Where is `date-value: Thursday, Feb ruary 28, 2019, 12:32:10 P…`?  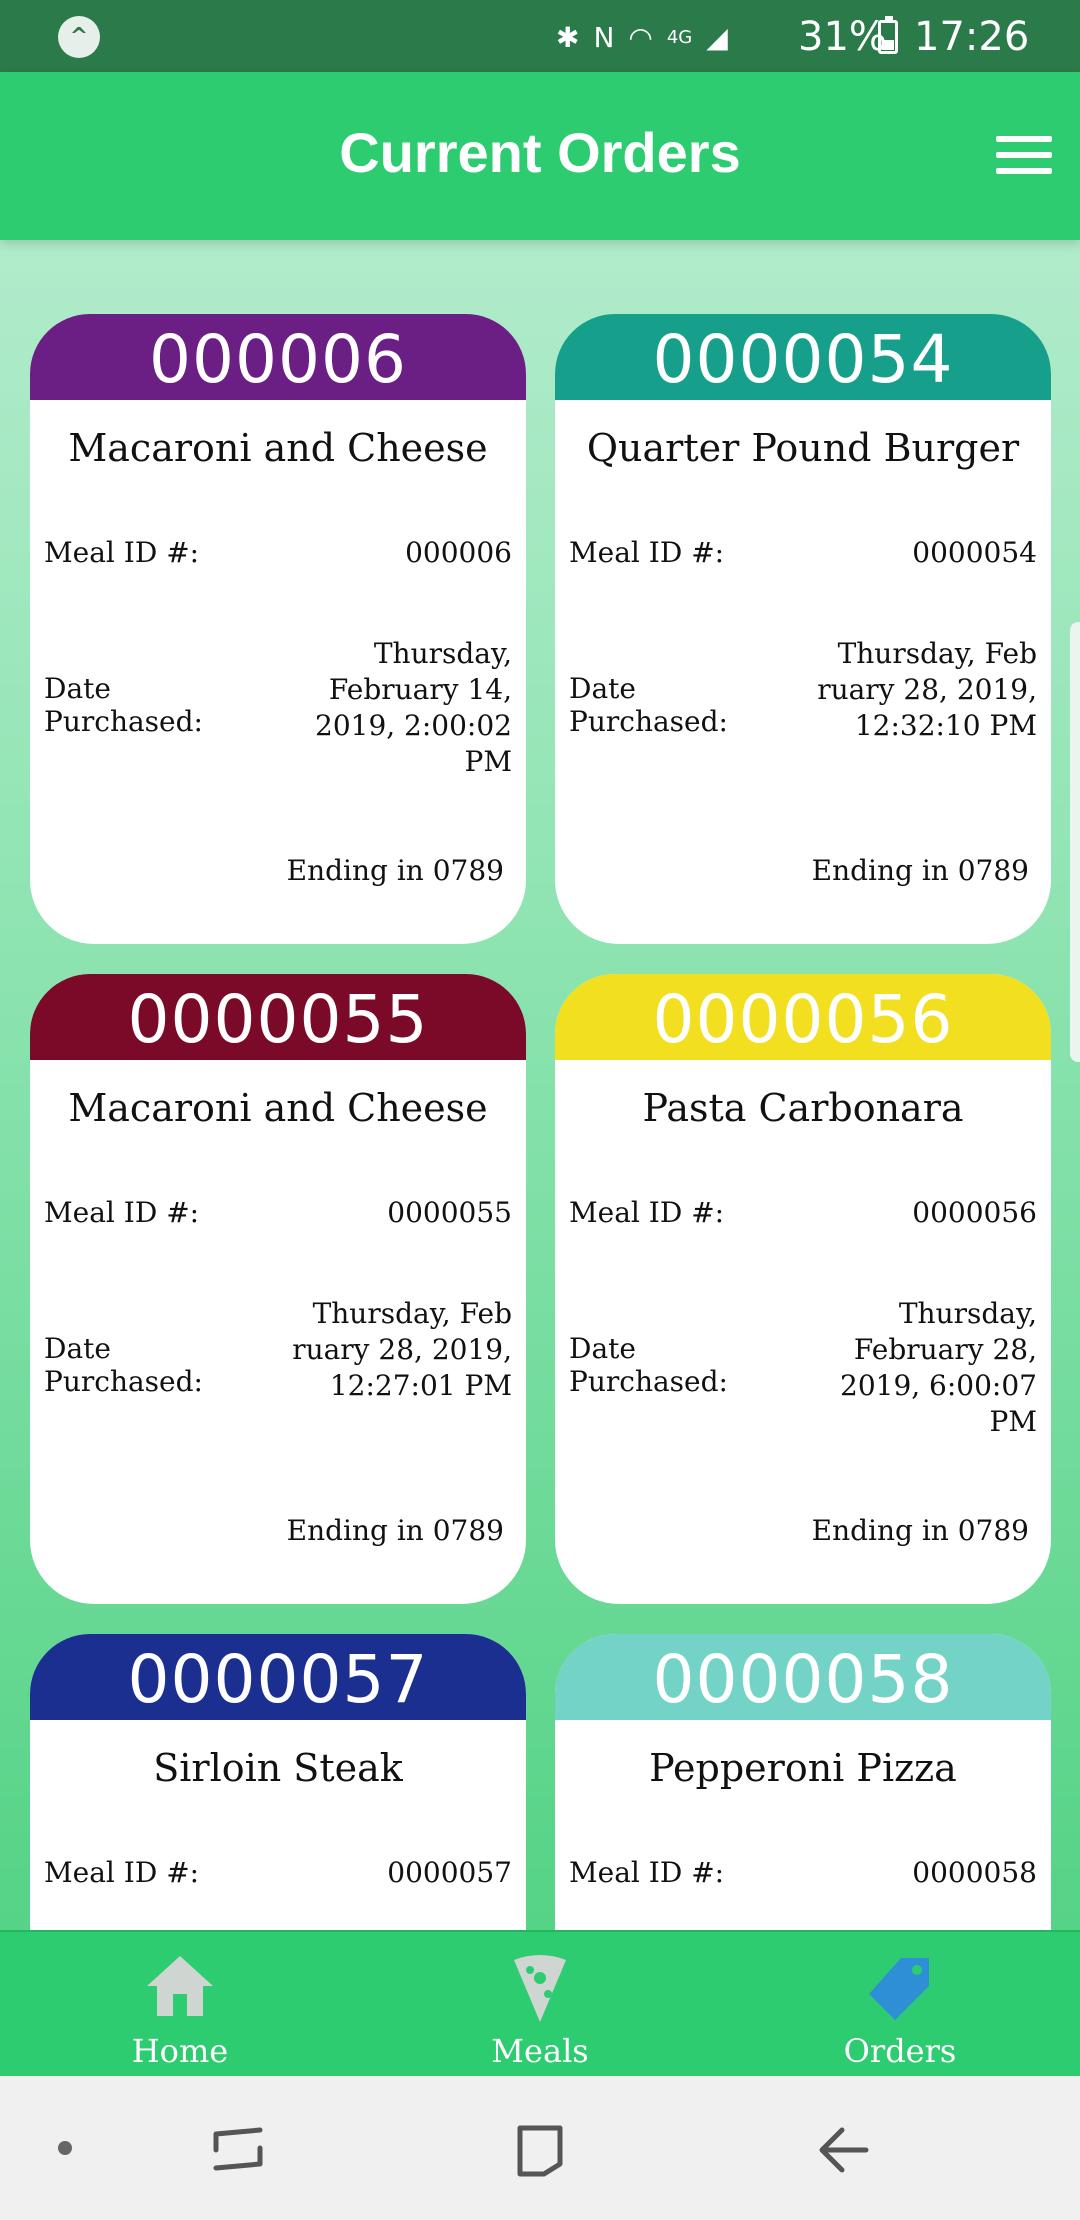 date-value: Thursday, Feb ruary 28, 2019, 12:32:10 P… is located at coordinates (918, 690).